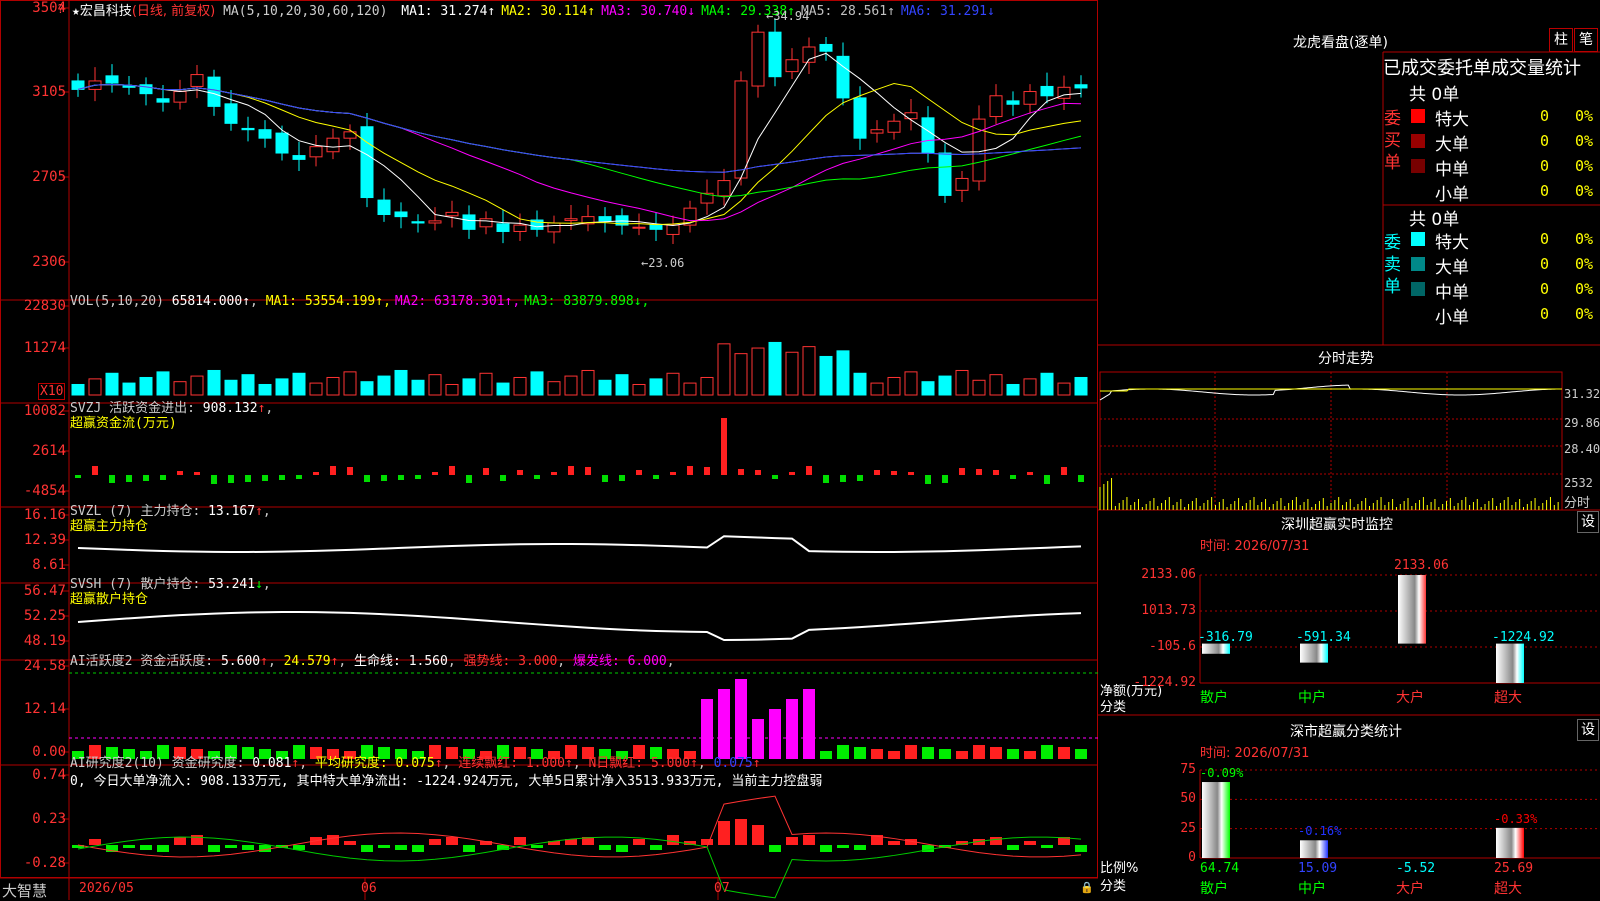  What do you see at coordinates (1412, 609) in the screenshot?
I see `sz-bar-大户` at bounding box center [1412, 609].